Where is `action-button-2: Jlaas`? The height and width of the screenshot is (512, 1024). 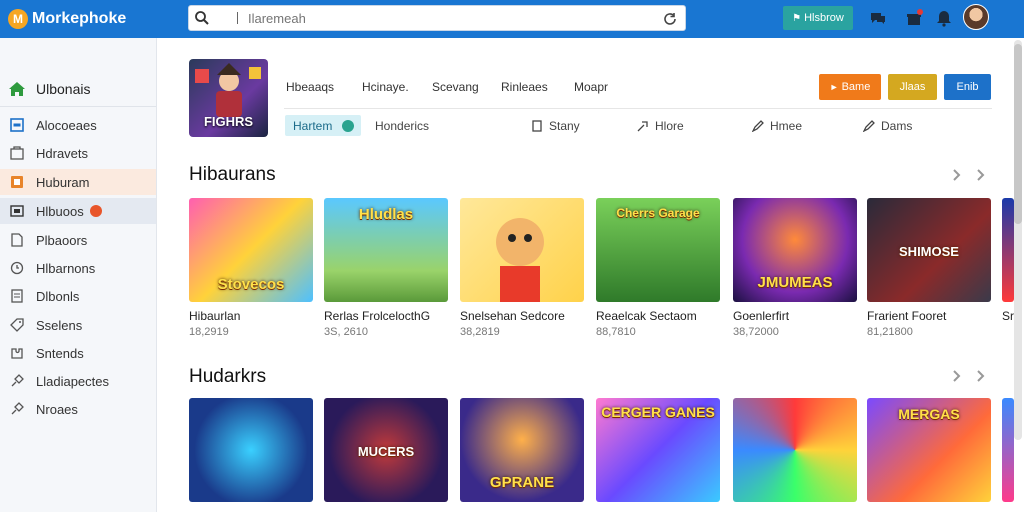
action-button-2: Jlaas is located at coordinates (912, 87).